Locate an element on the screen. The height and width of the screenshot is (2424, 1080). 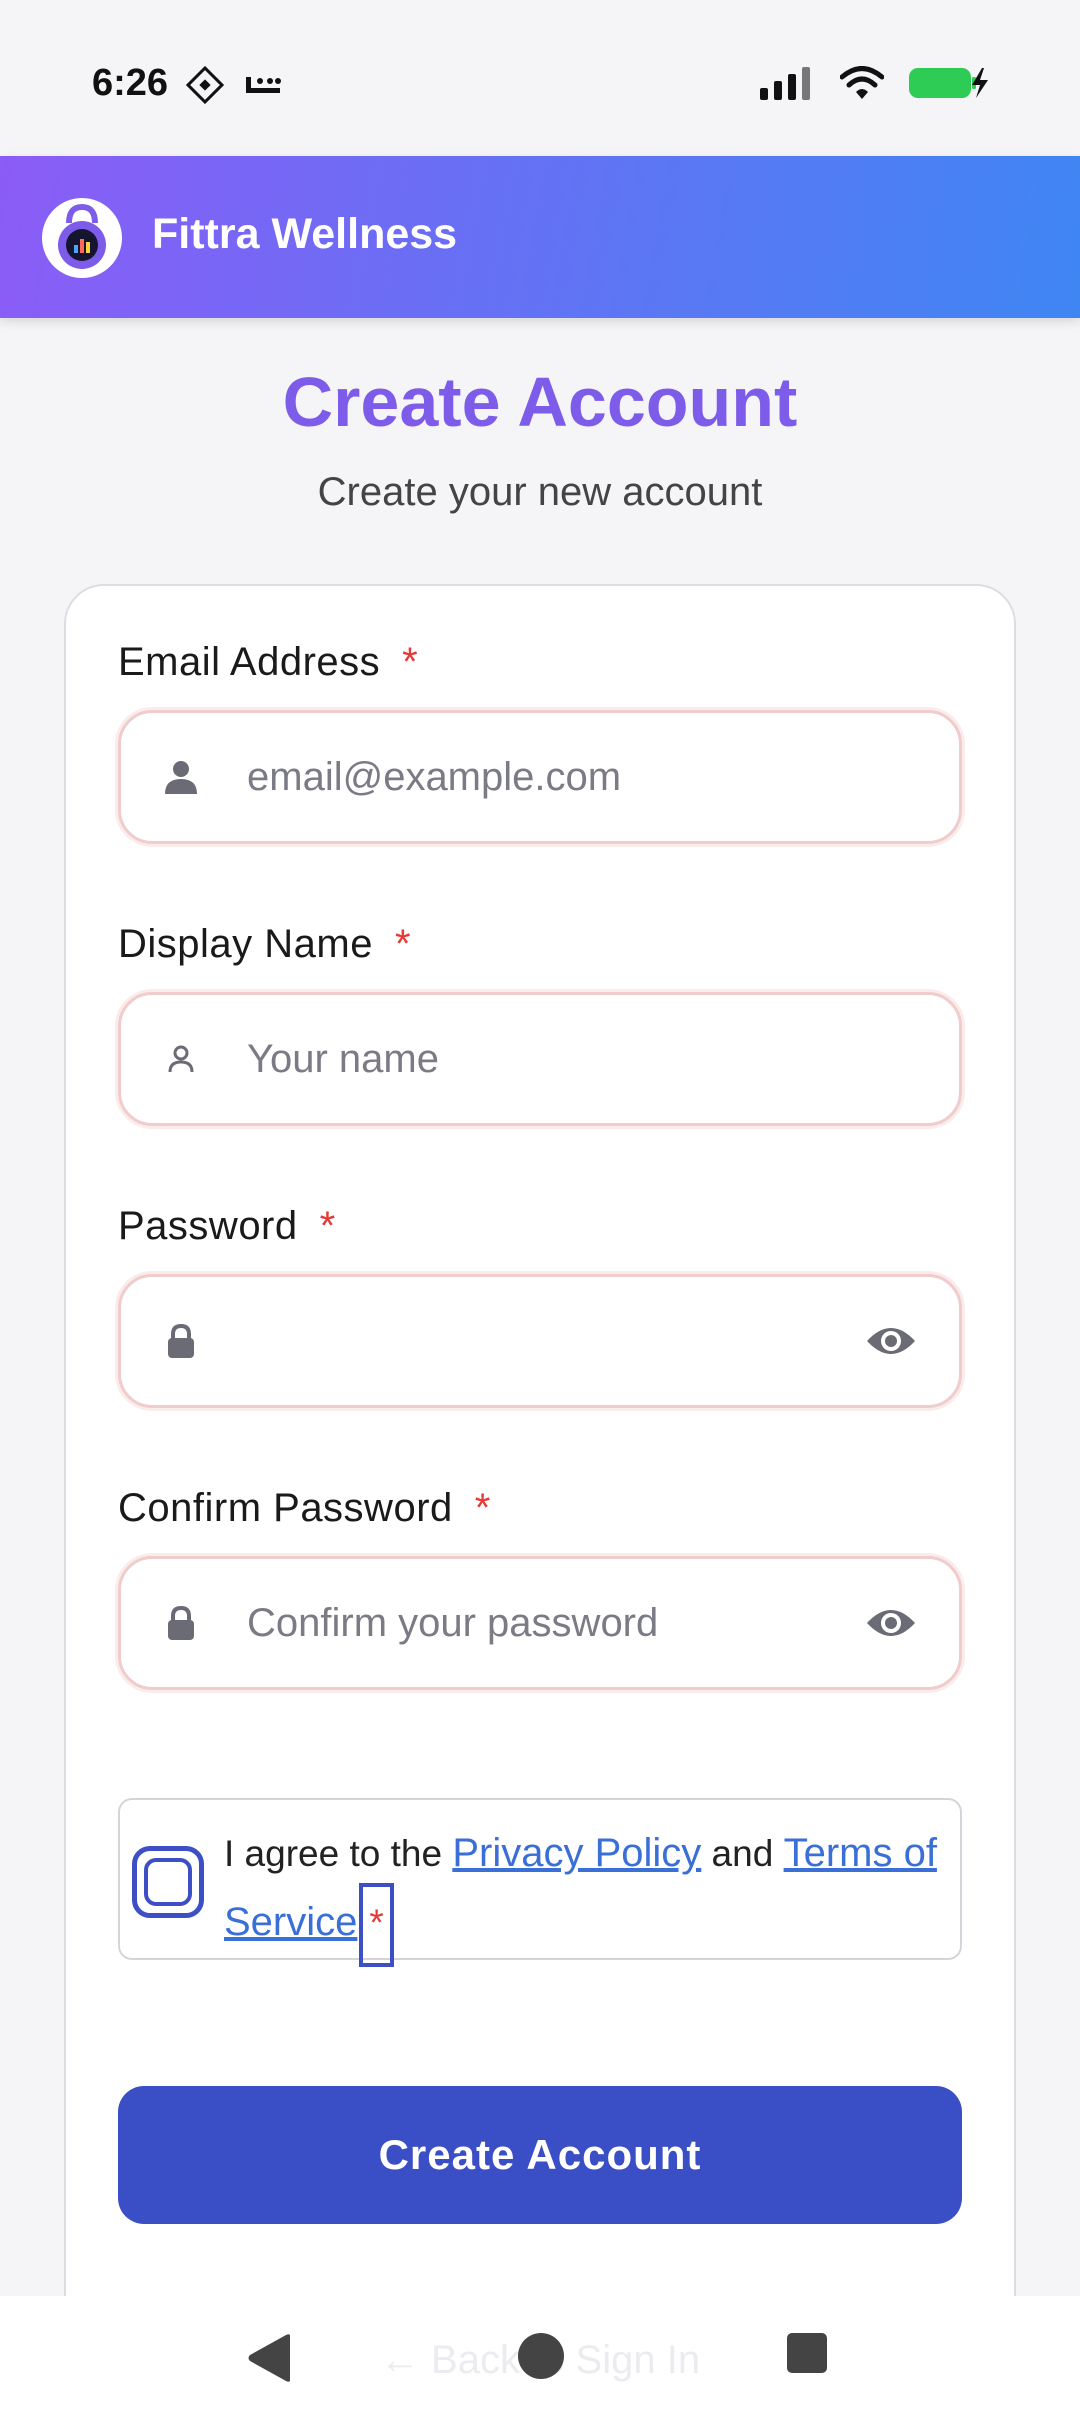
grid-app-icon is located at coordinates (205, 85).